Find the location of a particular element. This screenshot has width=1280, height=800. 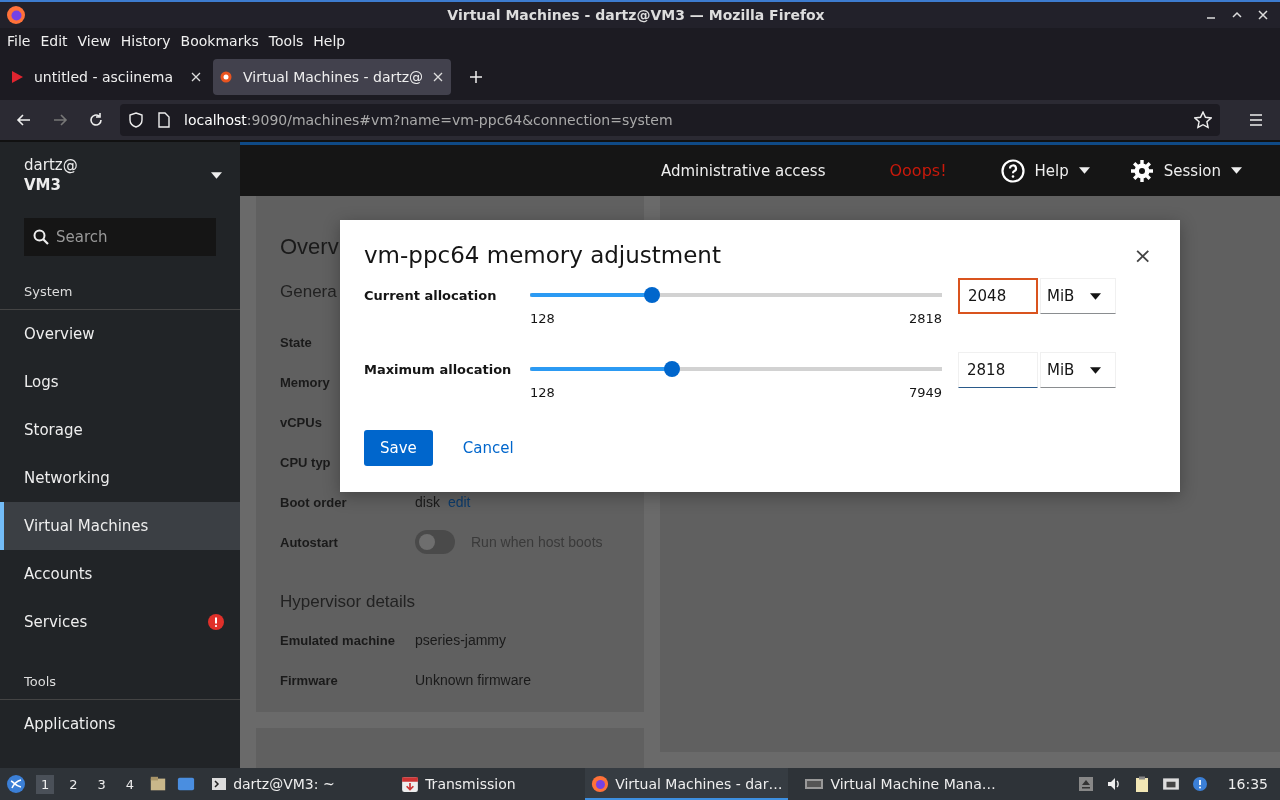

host-selector: dartz@ VM3 is located at coordinates (120, 175).